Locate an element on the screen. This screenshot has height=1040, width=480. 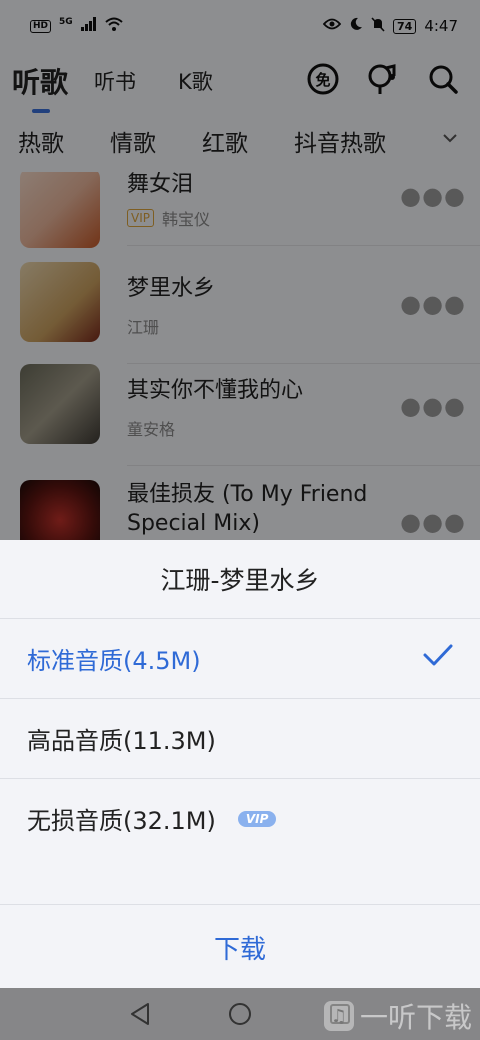
watermark-logo-icon: ♫ is located at coordinates (338, 1016).